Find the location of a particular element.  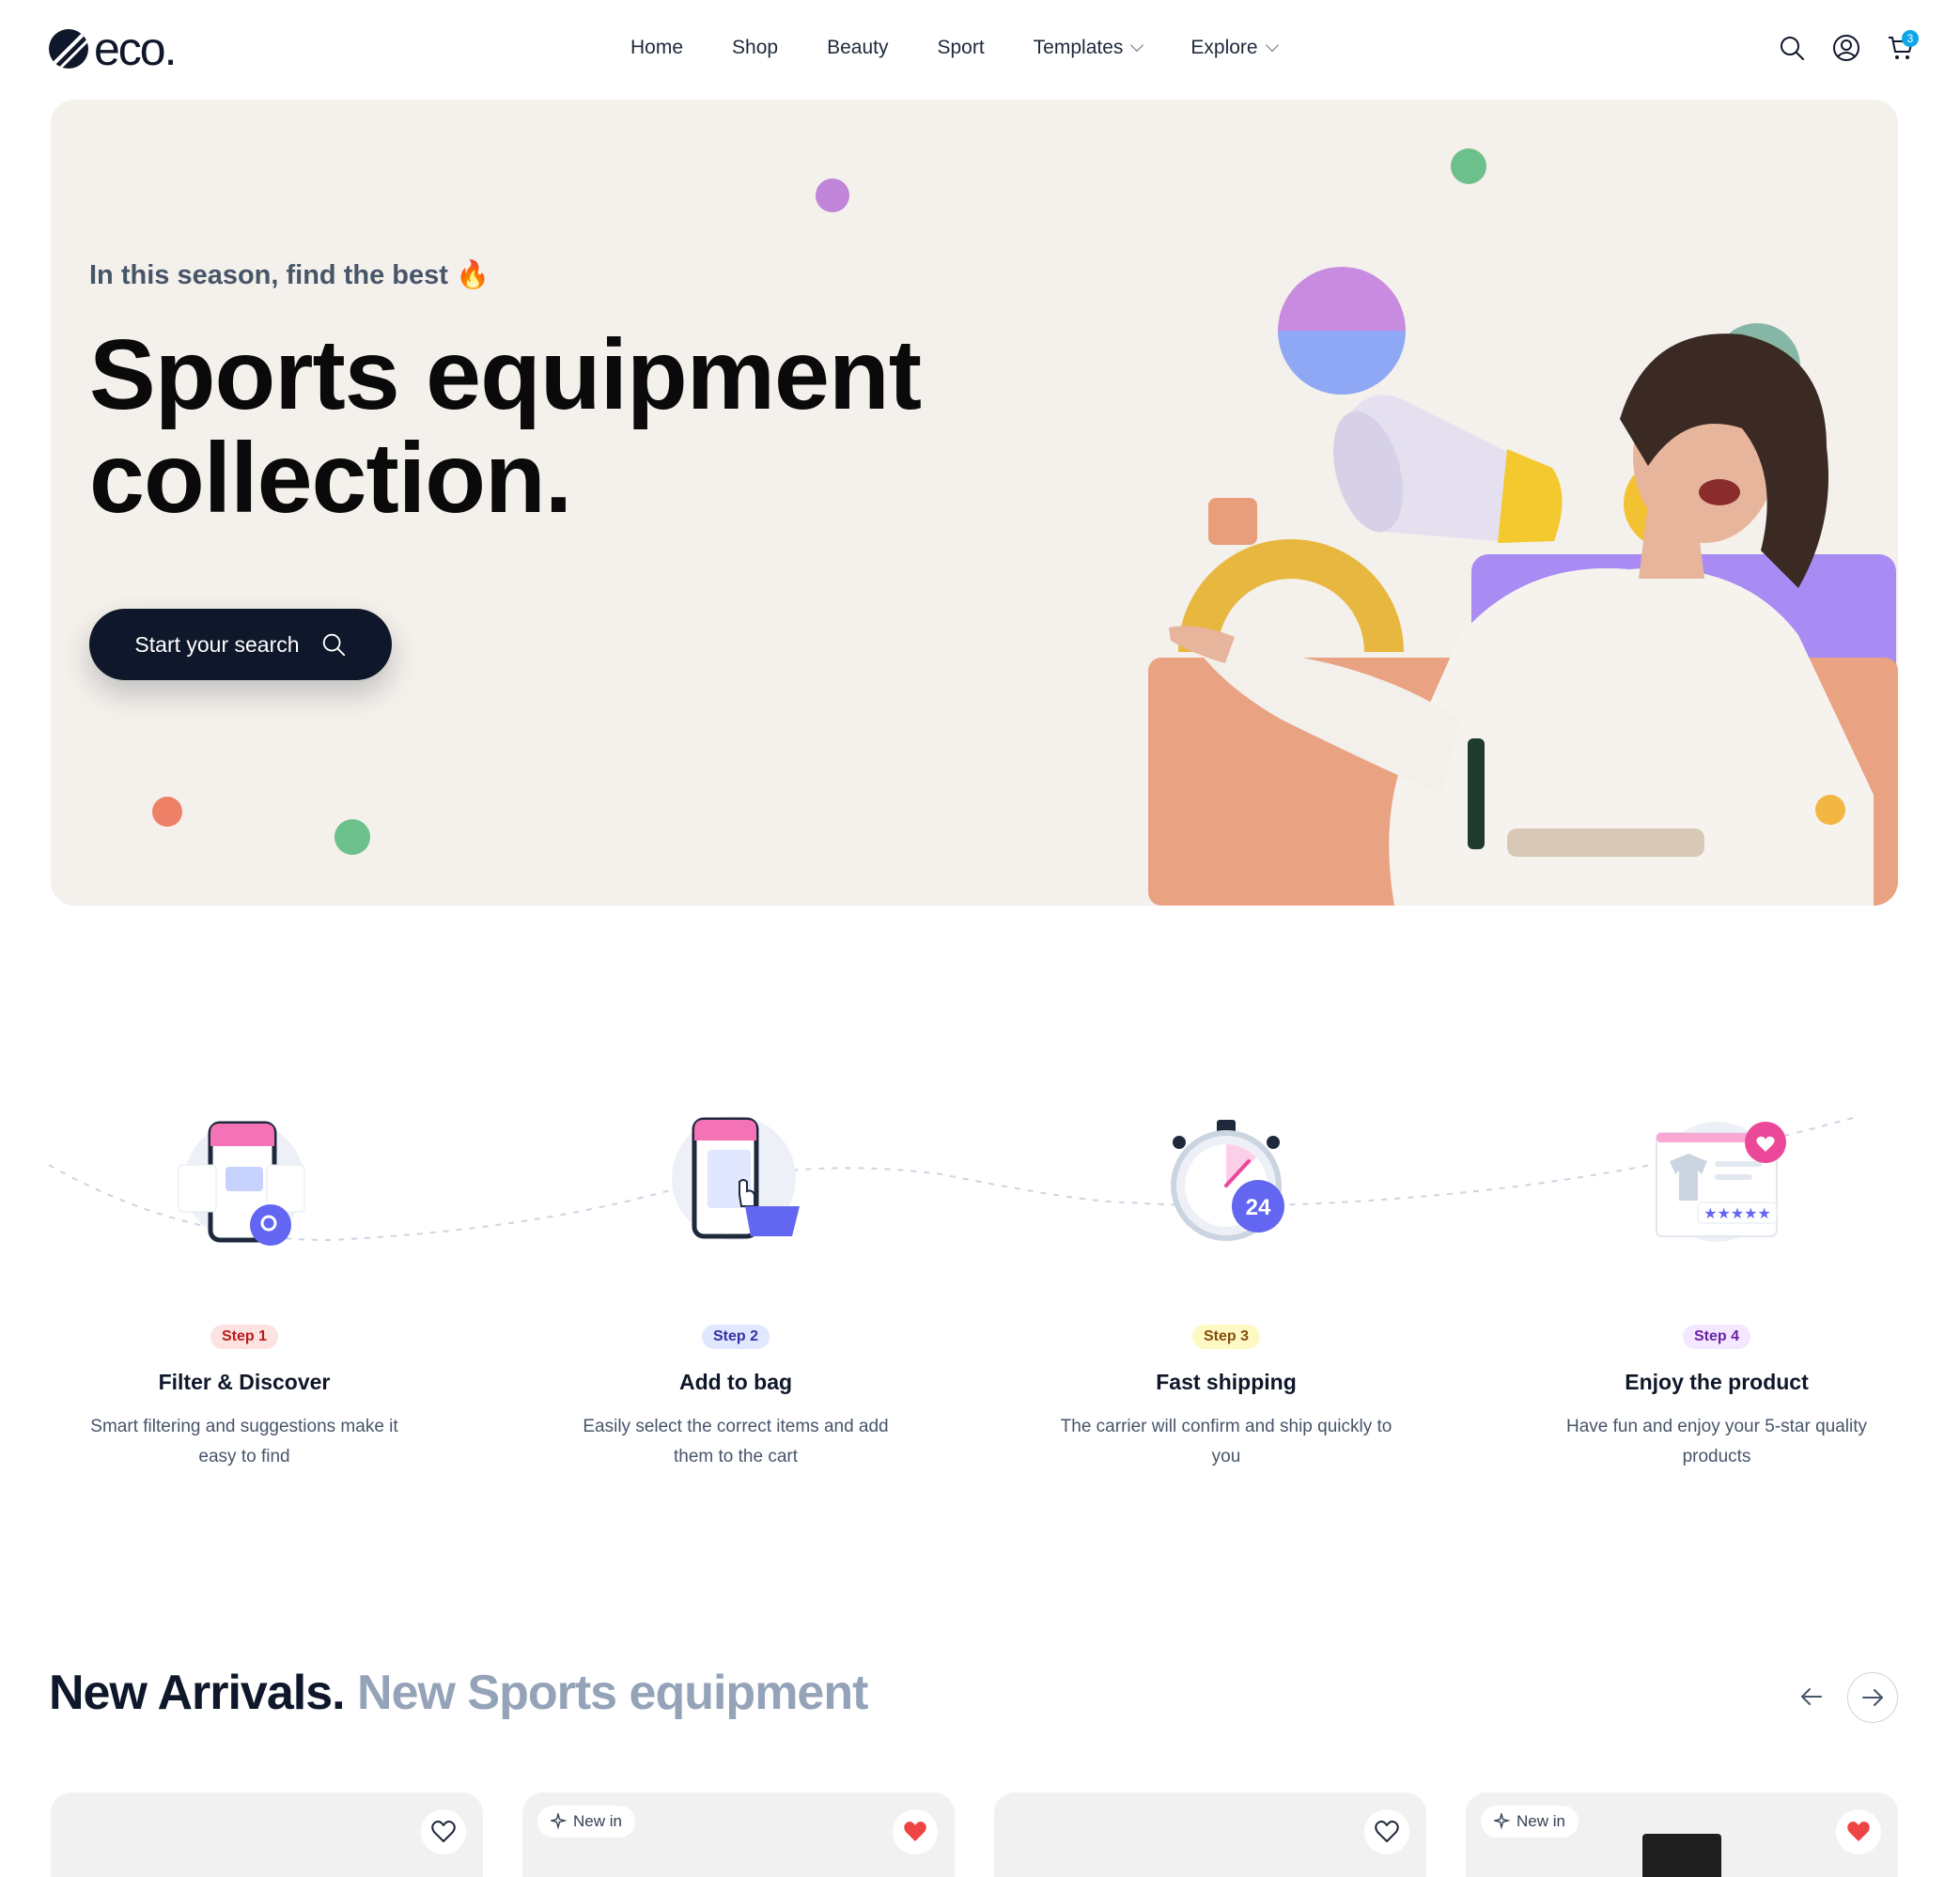

product-image is located at coordinates (1681, 1855).